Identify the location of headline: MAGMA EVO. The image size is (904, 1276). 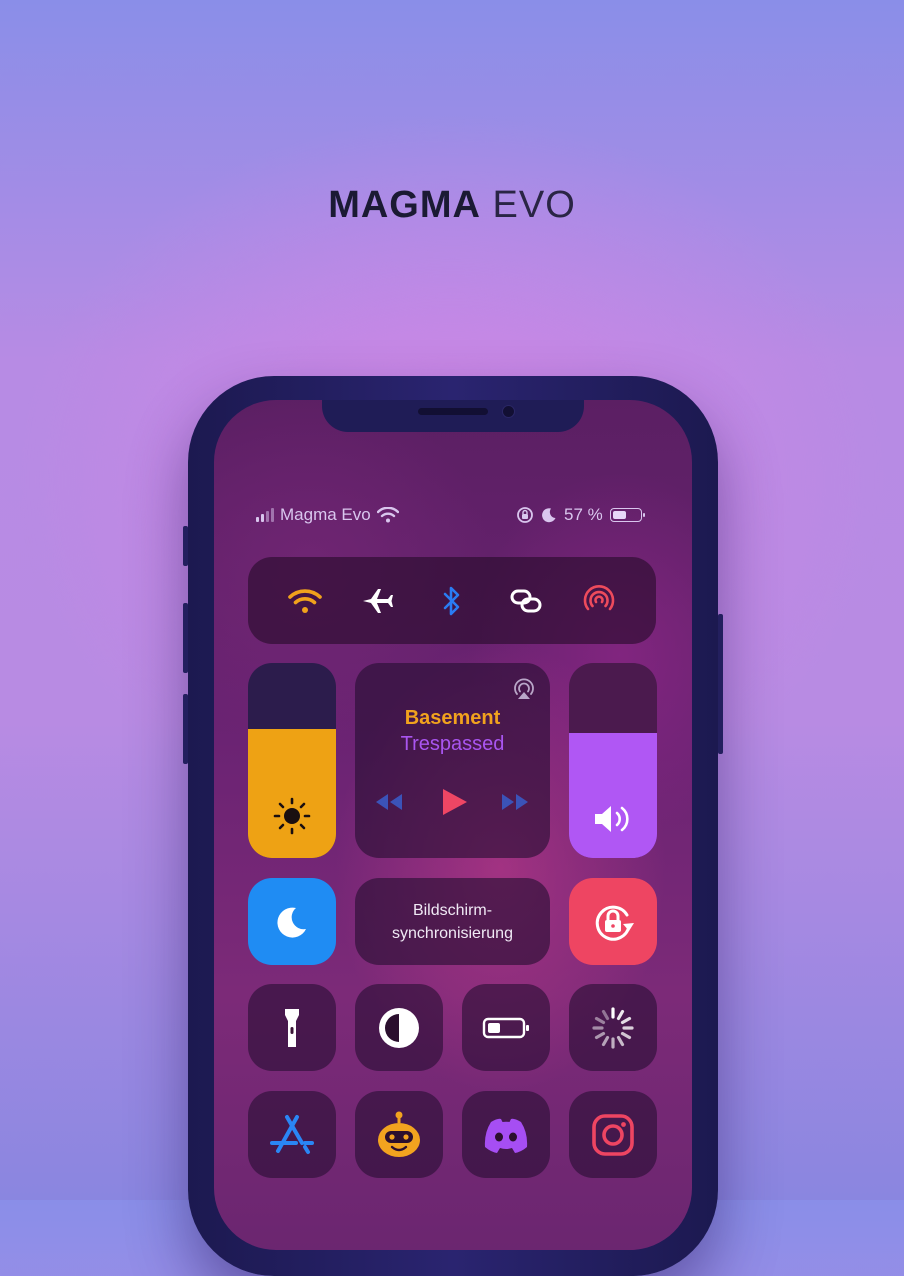
(452, 205).